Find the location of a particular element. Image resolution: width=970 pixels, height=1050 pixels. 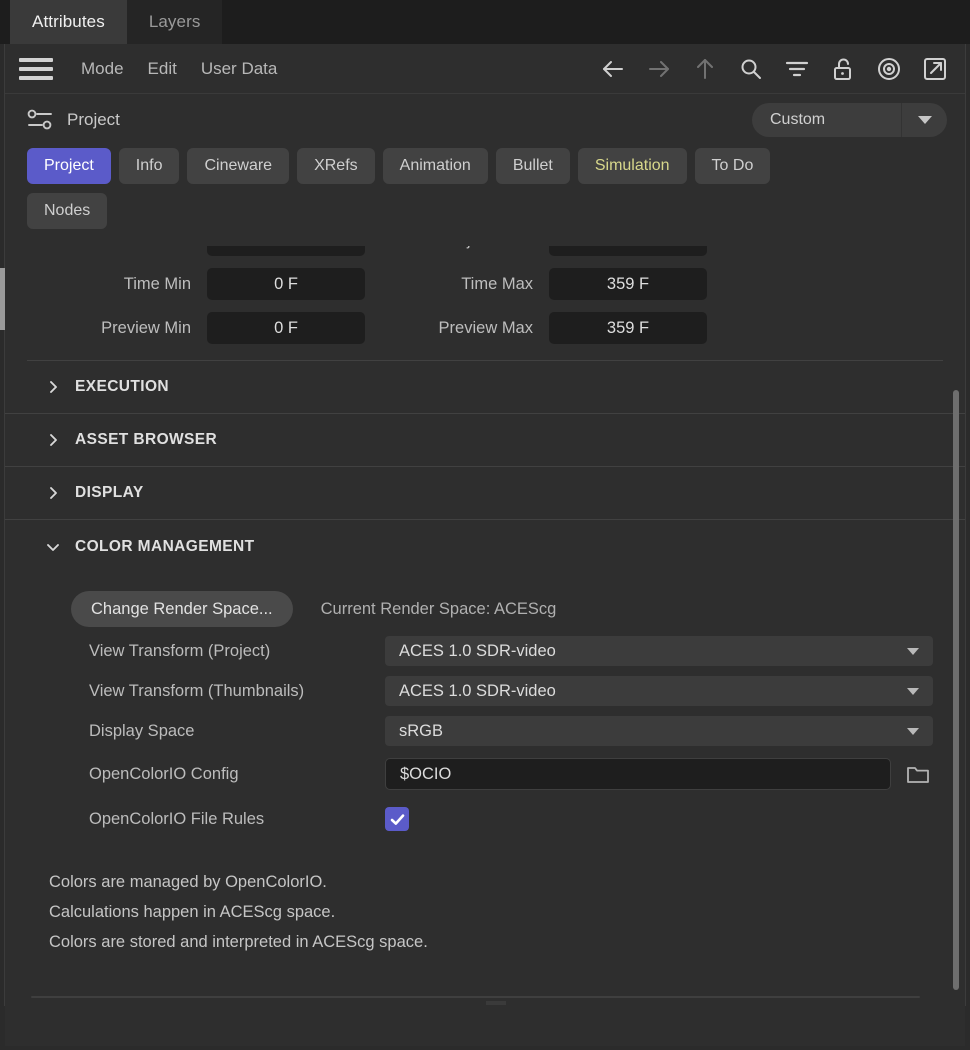

open-external-icon is located at coordinates (935, 69).